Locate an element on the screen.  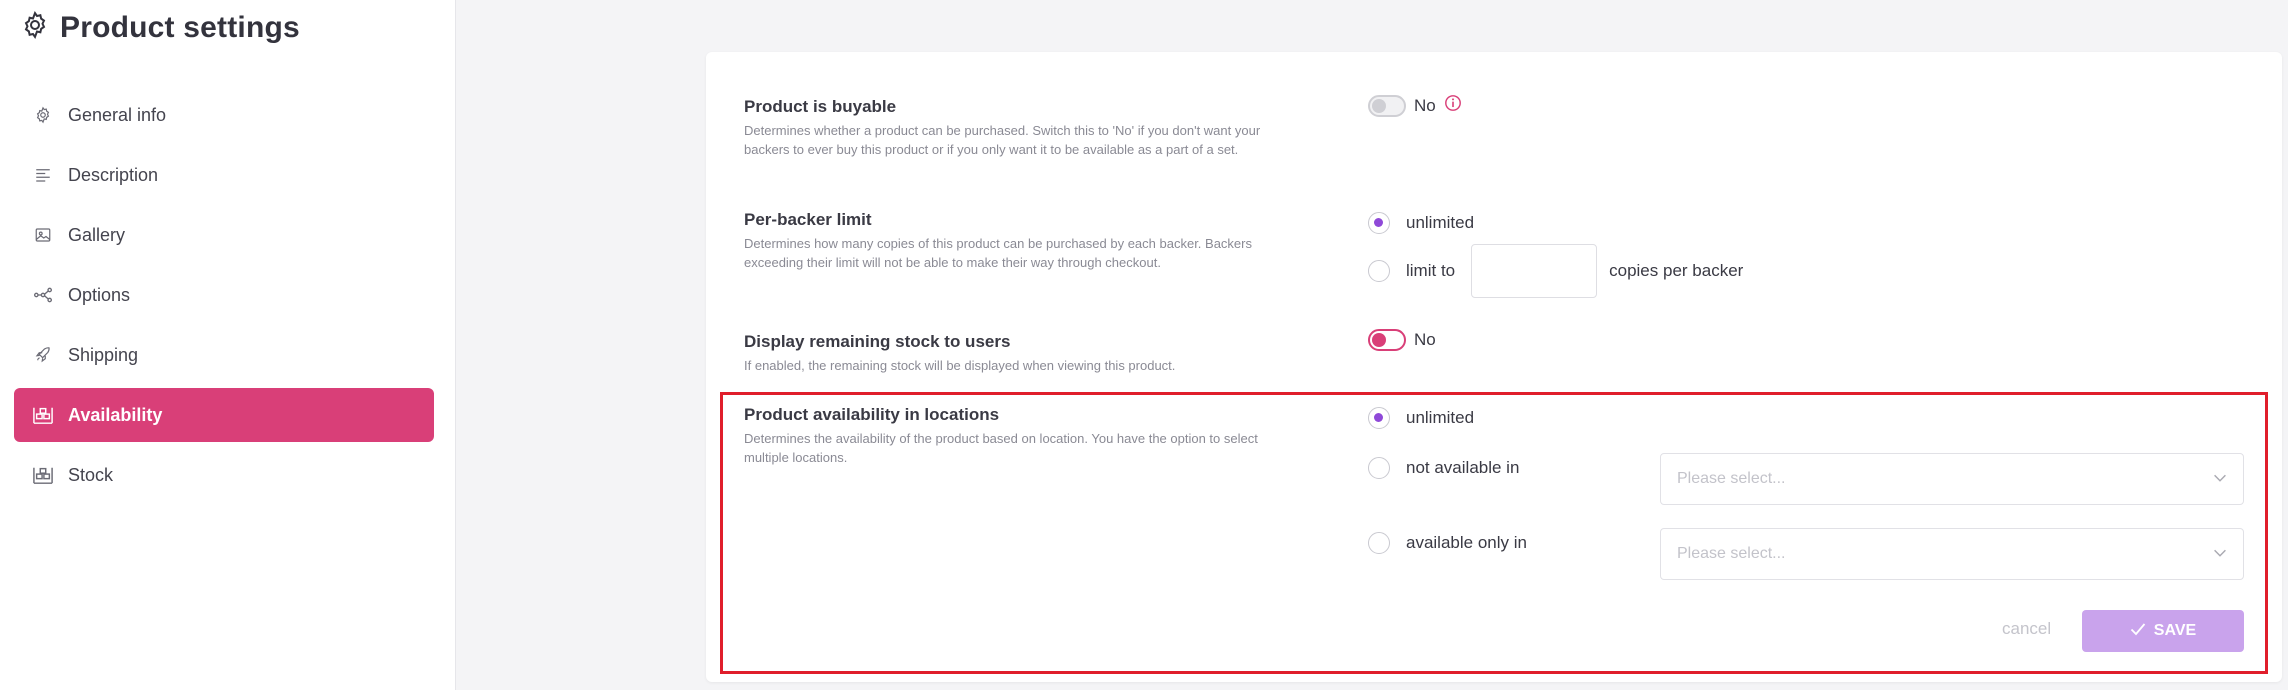
sidebar-item-label: Options is located at coordinates (99, 294).